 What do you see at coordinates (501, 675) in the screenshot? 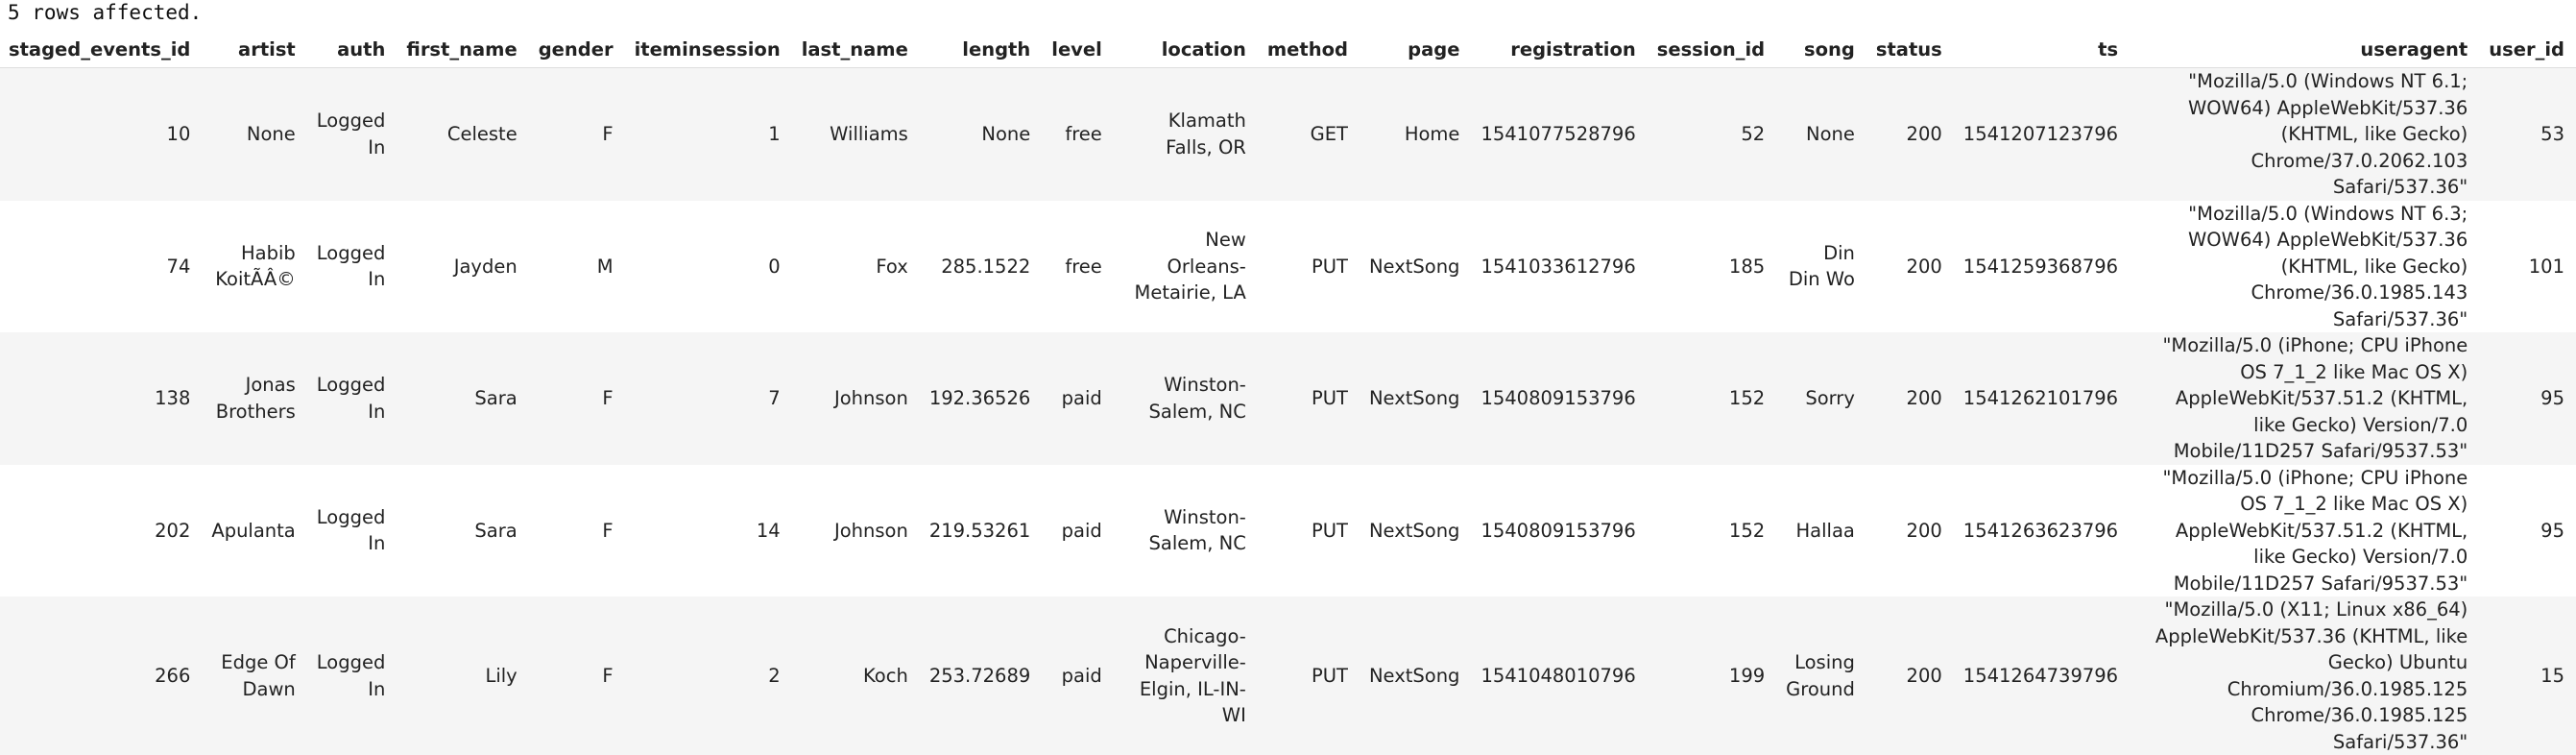
I see `cell-first-name: Lily` at bounding box center [501, 675].